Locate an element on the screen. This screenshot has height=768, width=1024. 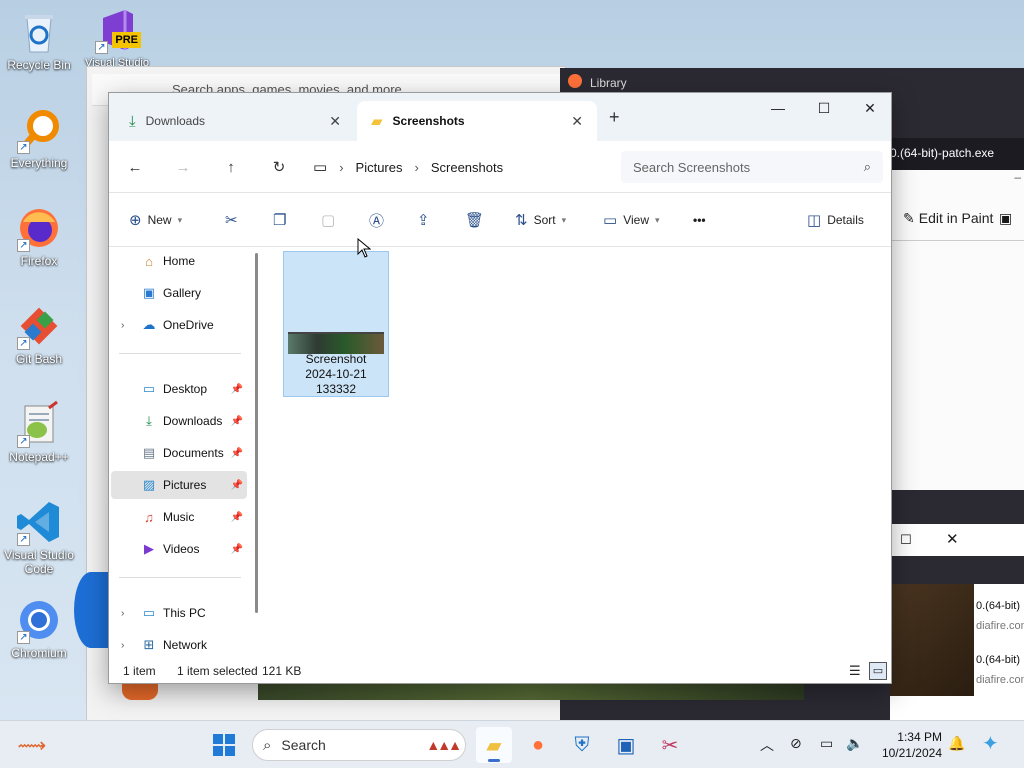
address-bar: ▭ › Pictures › Screenshots is located at coordinates (461, 167).